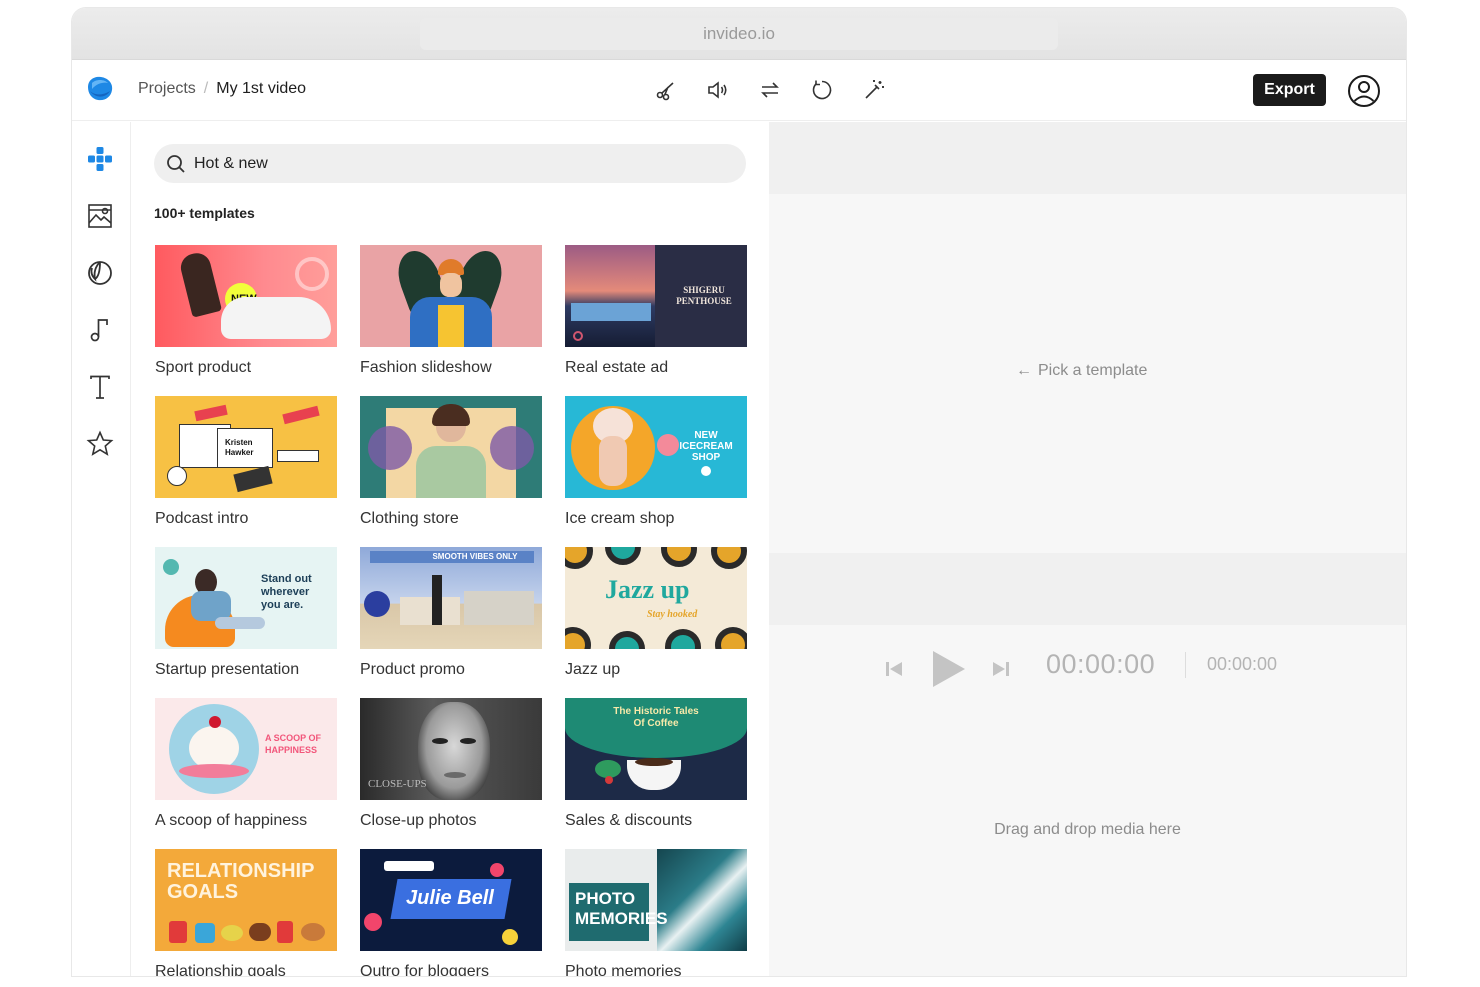 This screenshot has height=987, width=1480. I want to click on template-count: 100+ templates, so click(204, 213).